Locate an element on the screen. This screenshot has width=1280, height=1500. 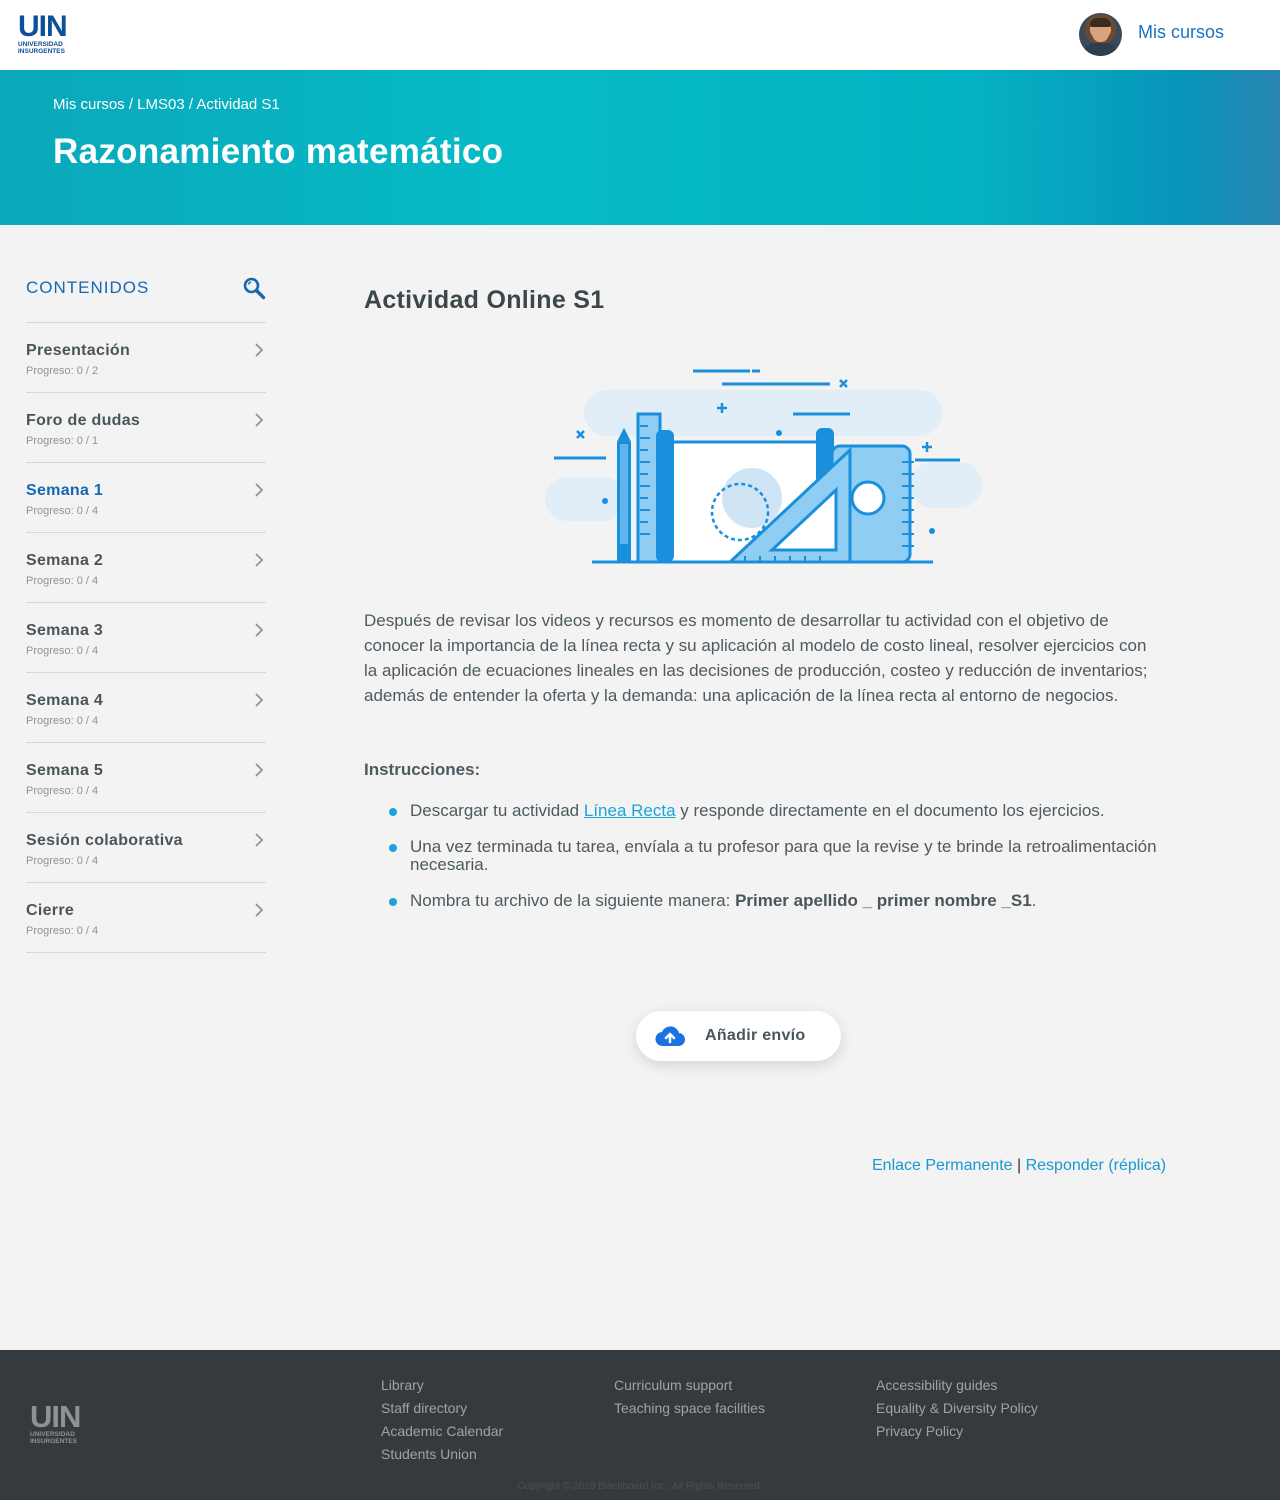
footer-logo: UIN UNIVERSIDAD INSURGENTES is located at coordinates (58, 1427).